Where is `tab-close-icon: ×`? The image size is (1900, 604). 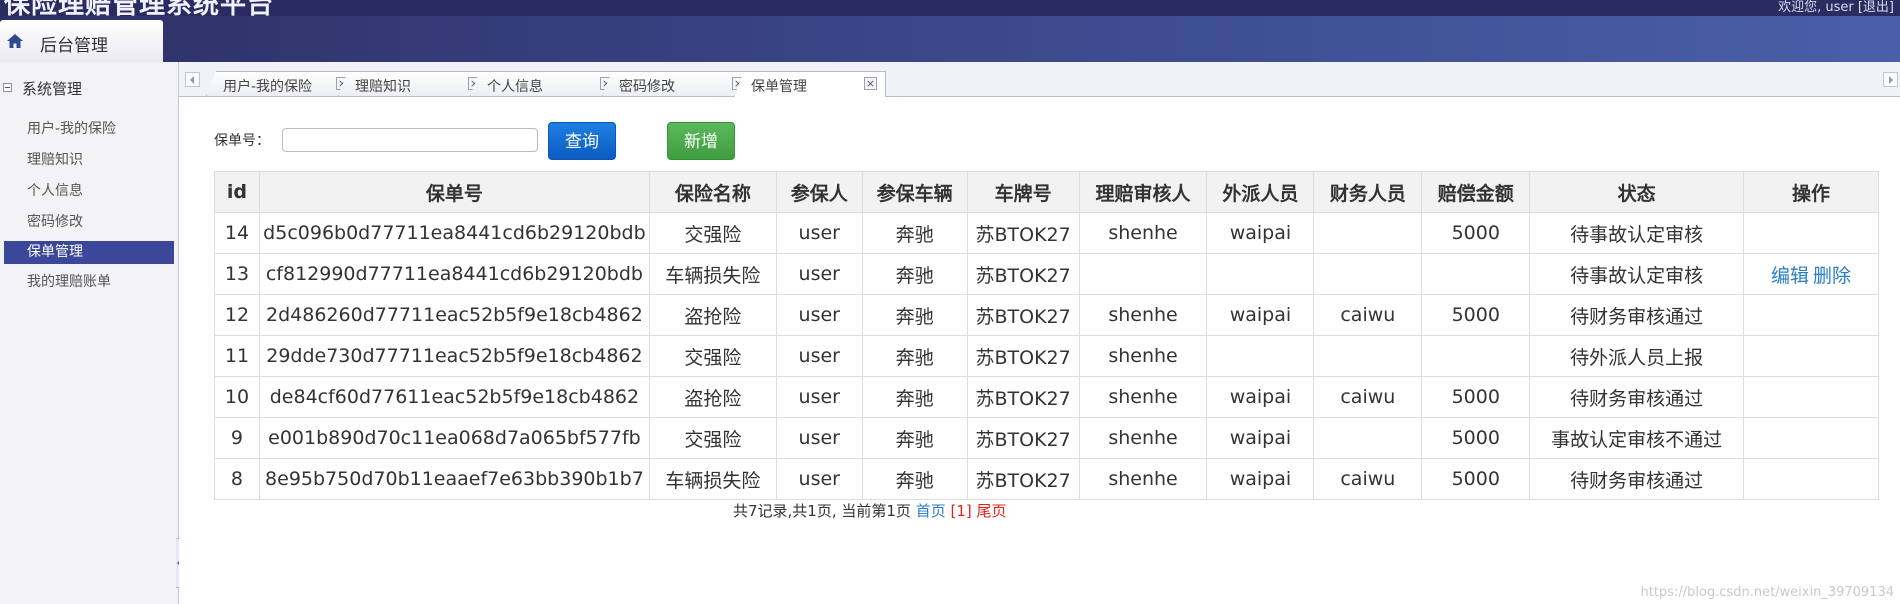 tab-close-icon: × is located at coordinates (870, 83).